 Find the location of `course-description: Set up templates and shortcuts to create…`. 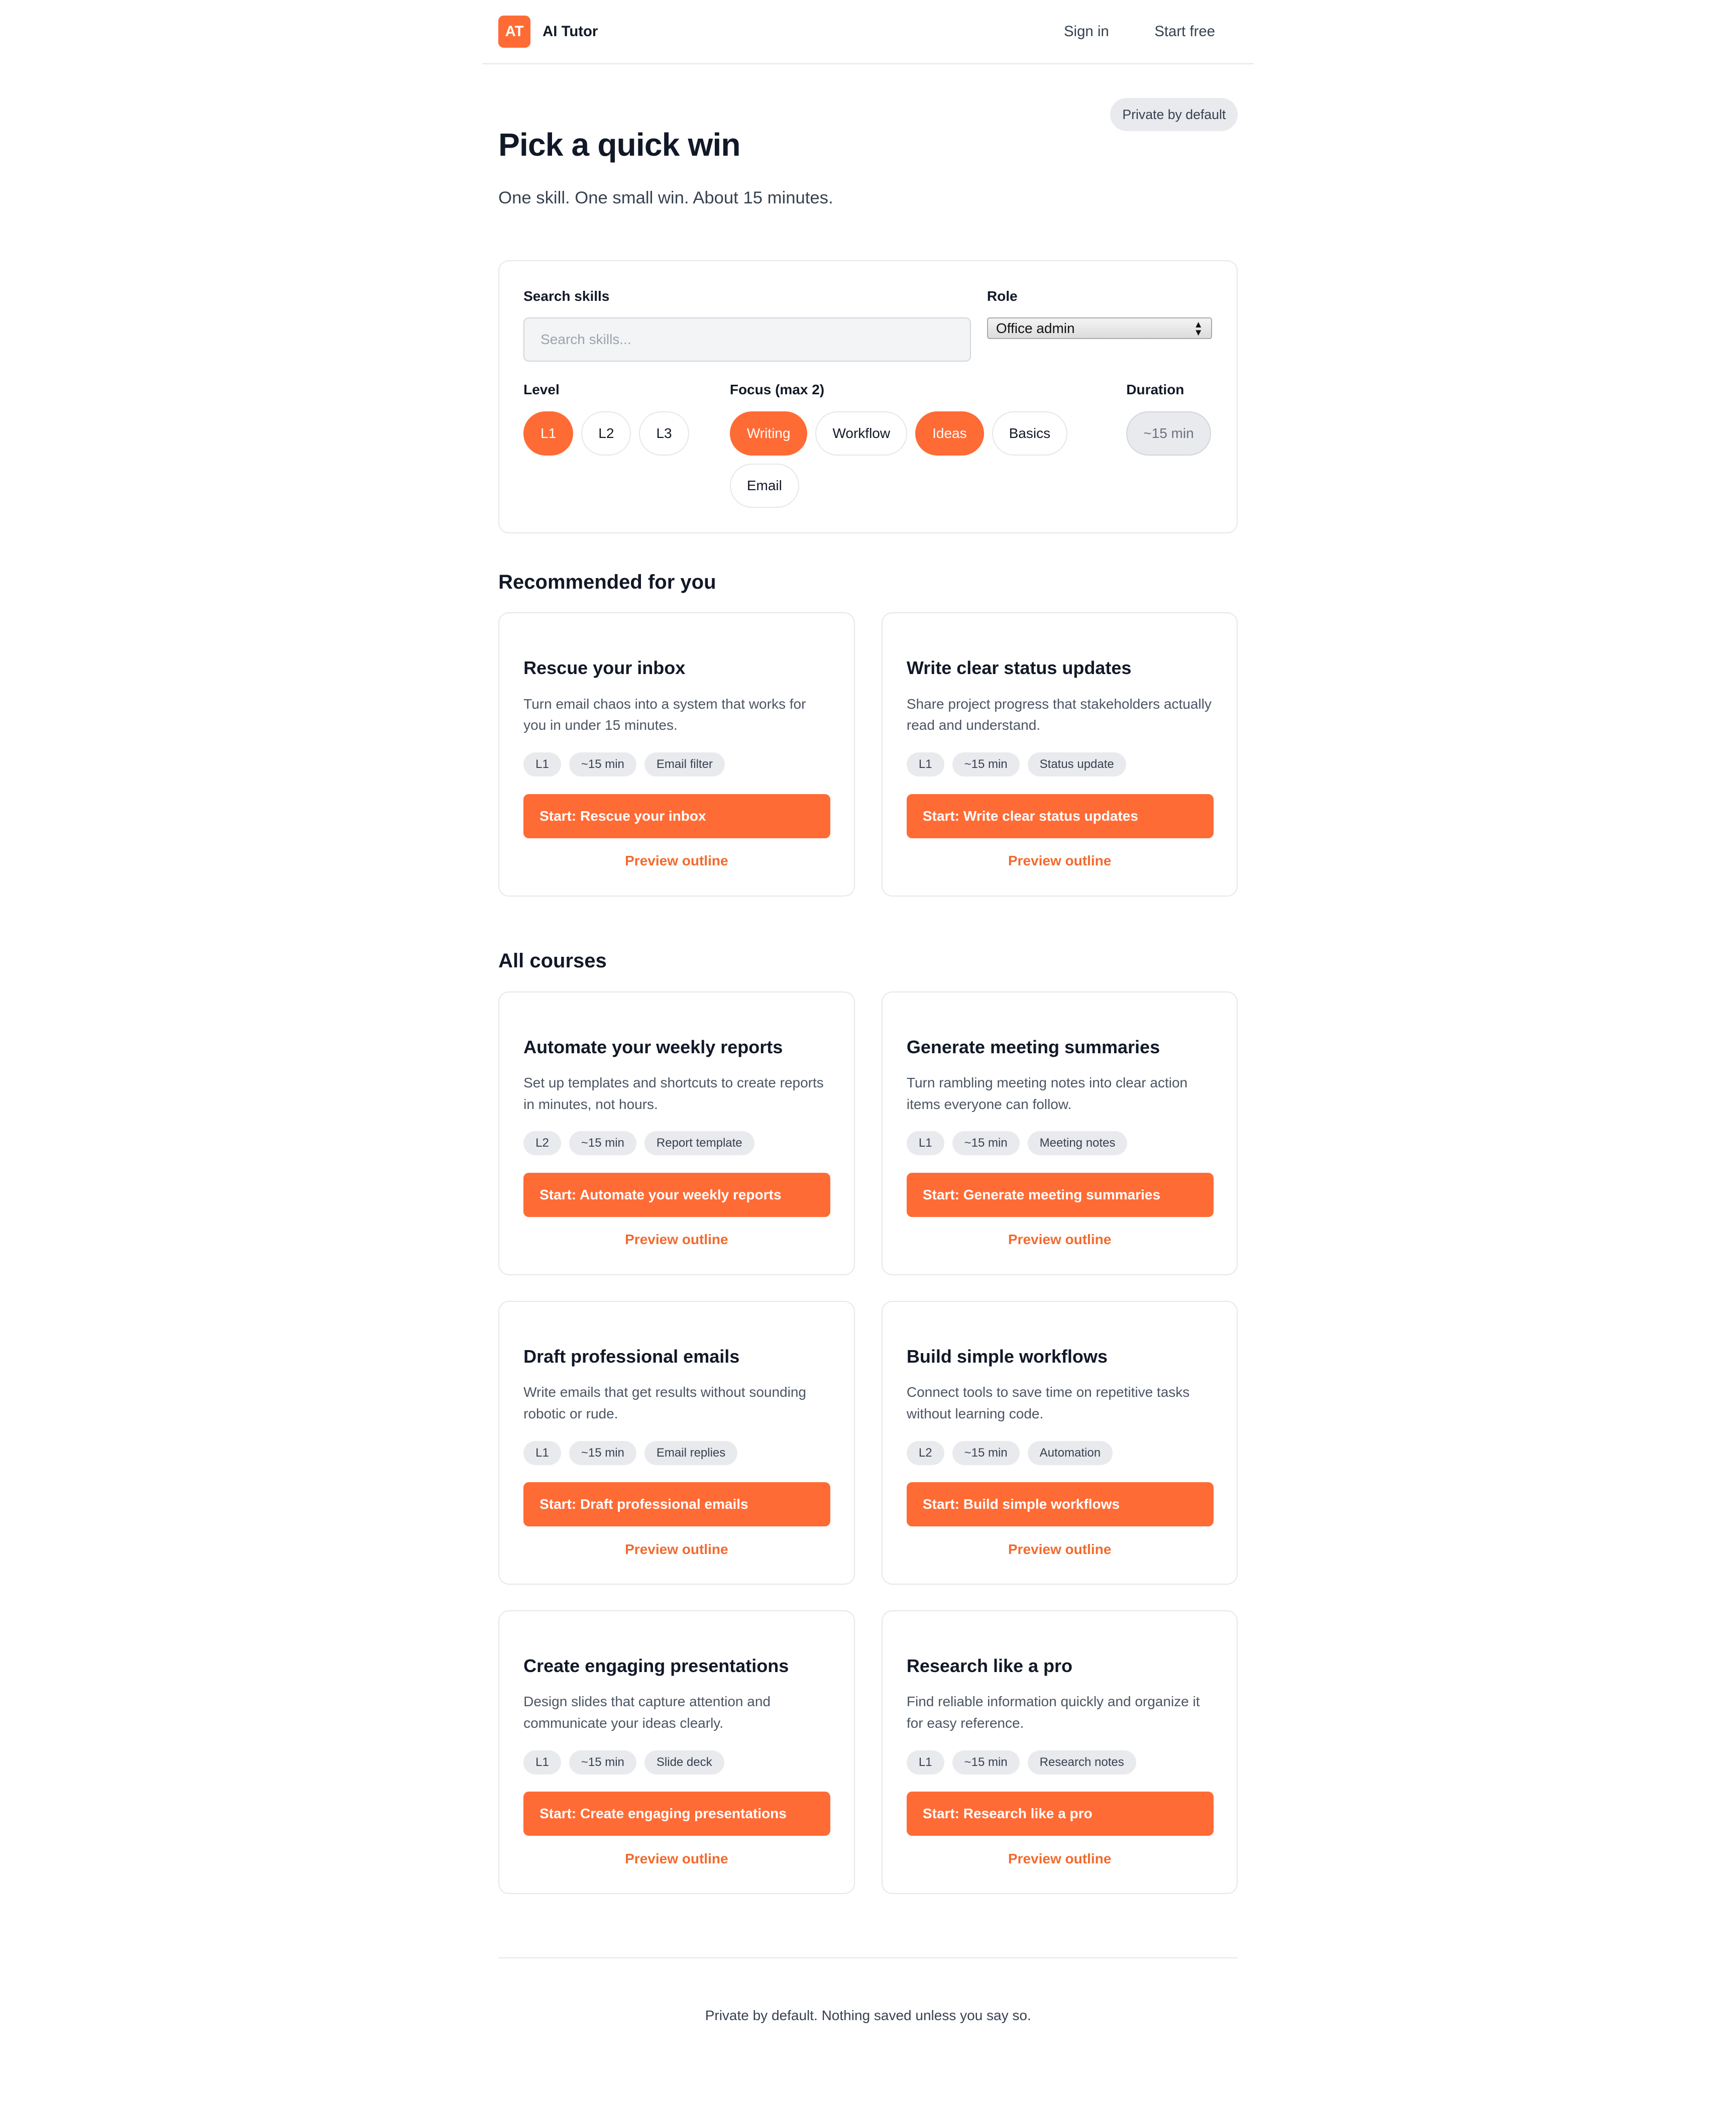

course-description: Set up templates and shortcuts to create… is located at coordinates (673, 1093).